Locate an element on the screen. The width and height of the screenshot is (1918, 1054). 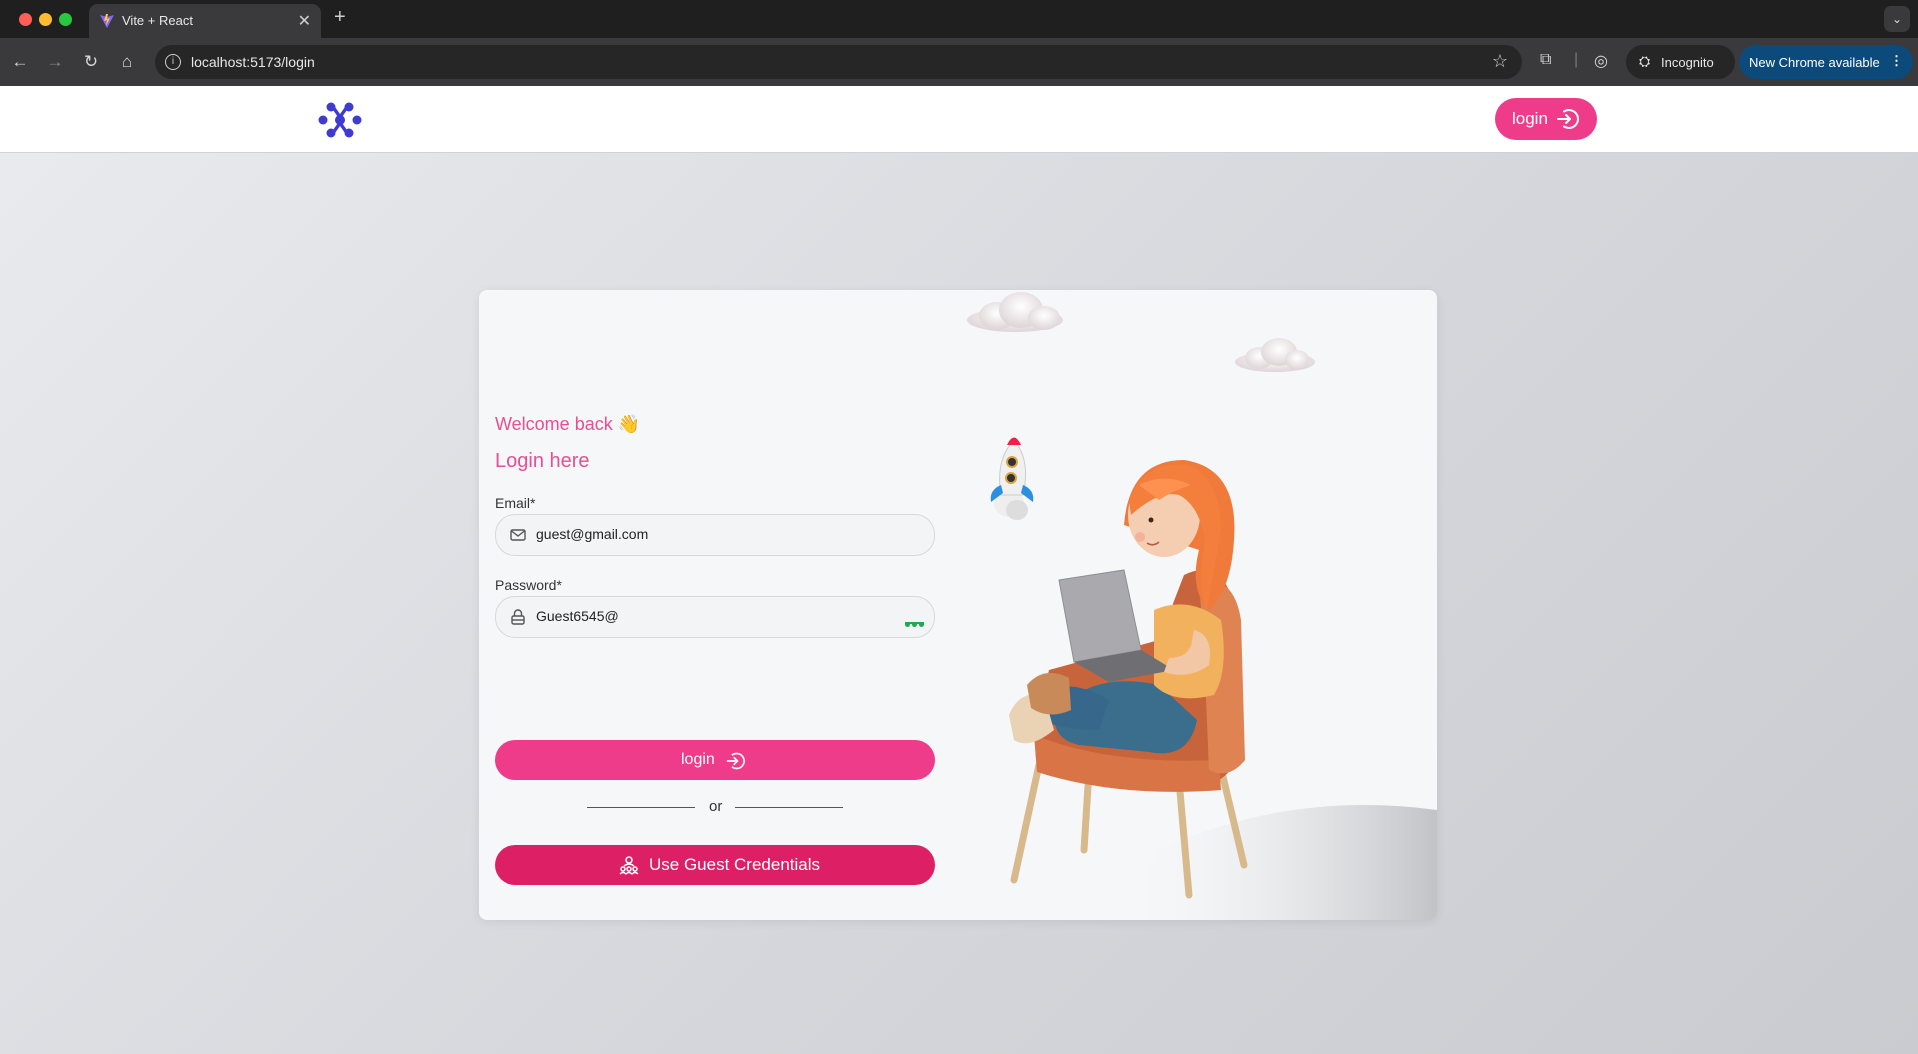
bookmark-star-icon: ☆ is located at coordinates (1500, 61).